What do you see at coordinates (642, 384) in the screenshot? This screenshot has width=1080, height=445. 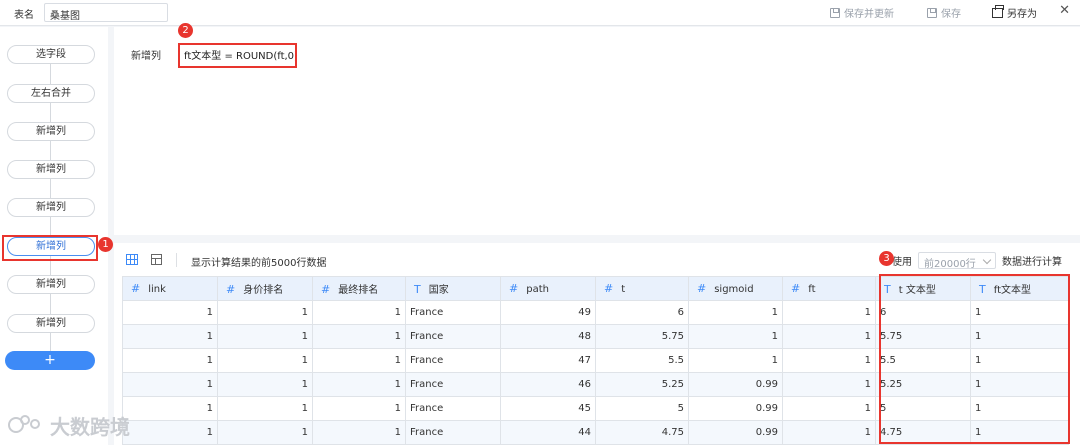 I see `table-cell: 5.25` at bounding box center [642, 384].